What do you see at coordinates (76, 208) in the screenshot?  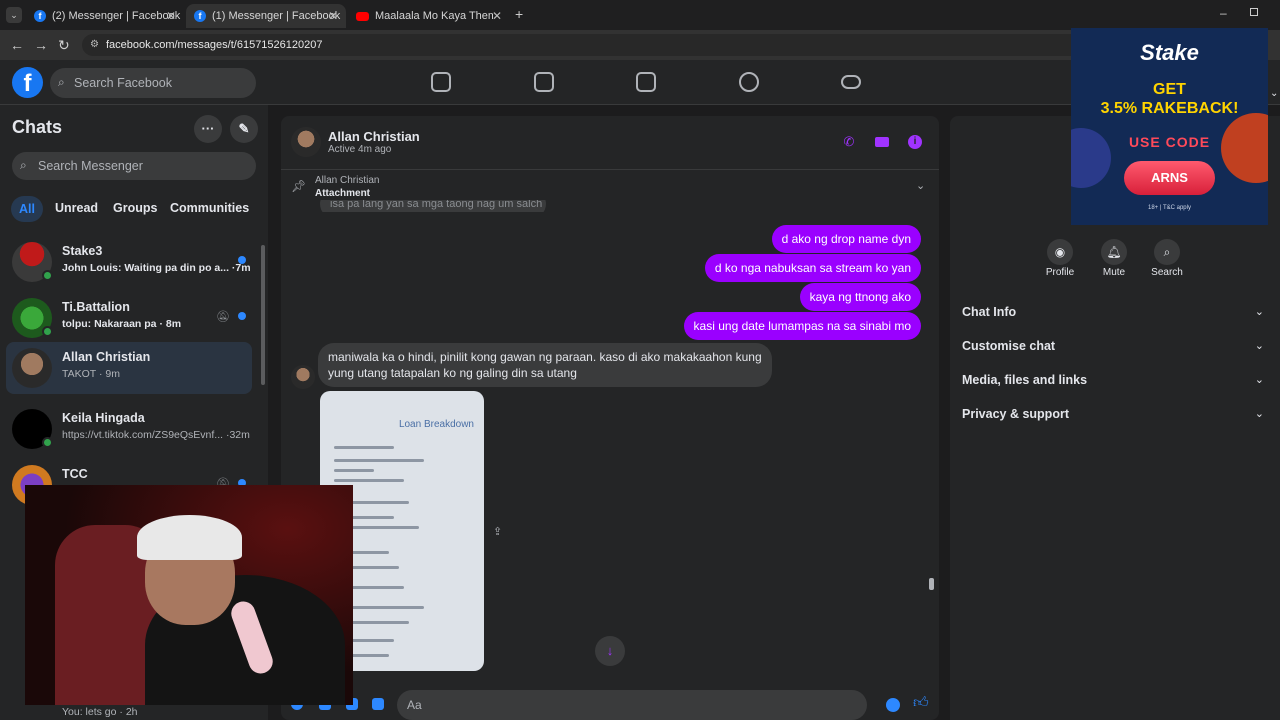 I see `filter-unread: Unread` at bounding box center [76, 208].